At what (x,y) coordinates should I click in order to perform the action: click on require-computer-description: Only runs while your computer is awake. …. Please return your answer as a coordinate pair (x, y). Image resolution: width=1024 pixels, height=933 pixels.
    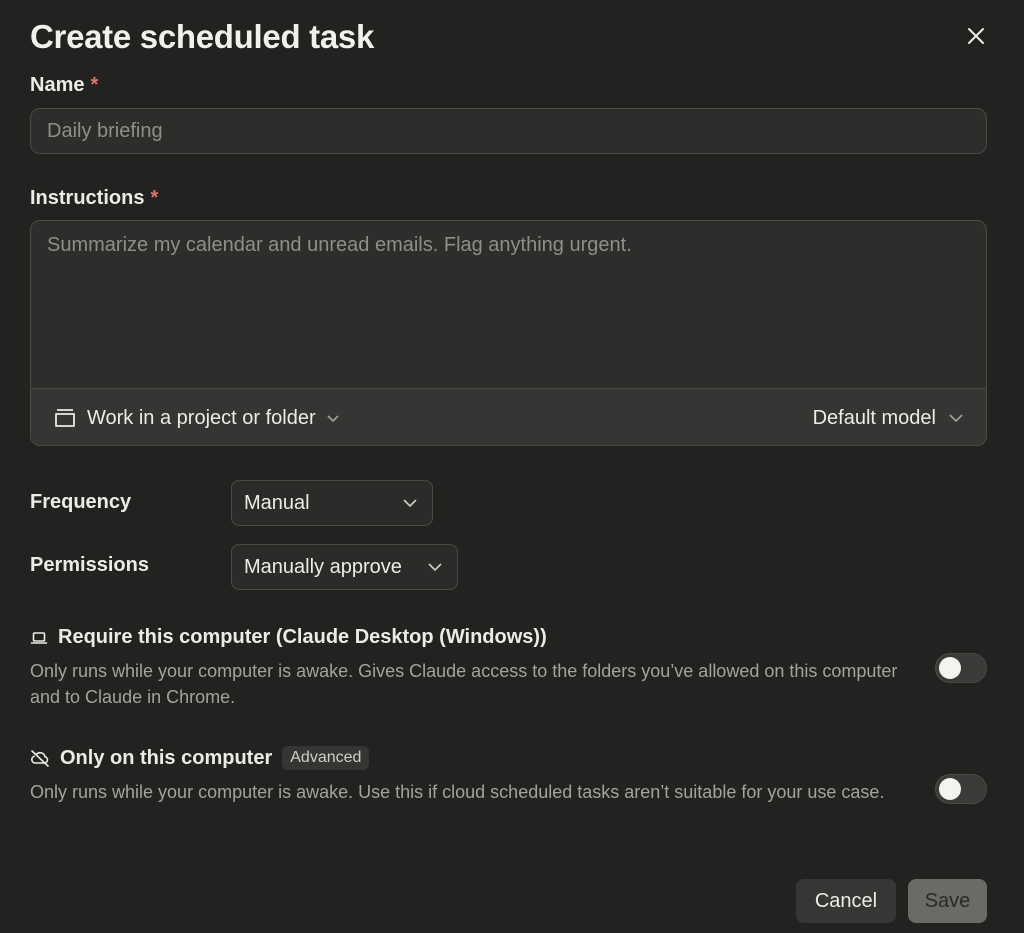
    Looking at the image, I should click on (464, 684).